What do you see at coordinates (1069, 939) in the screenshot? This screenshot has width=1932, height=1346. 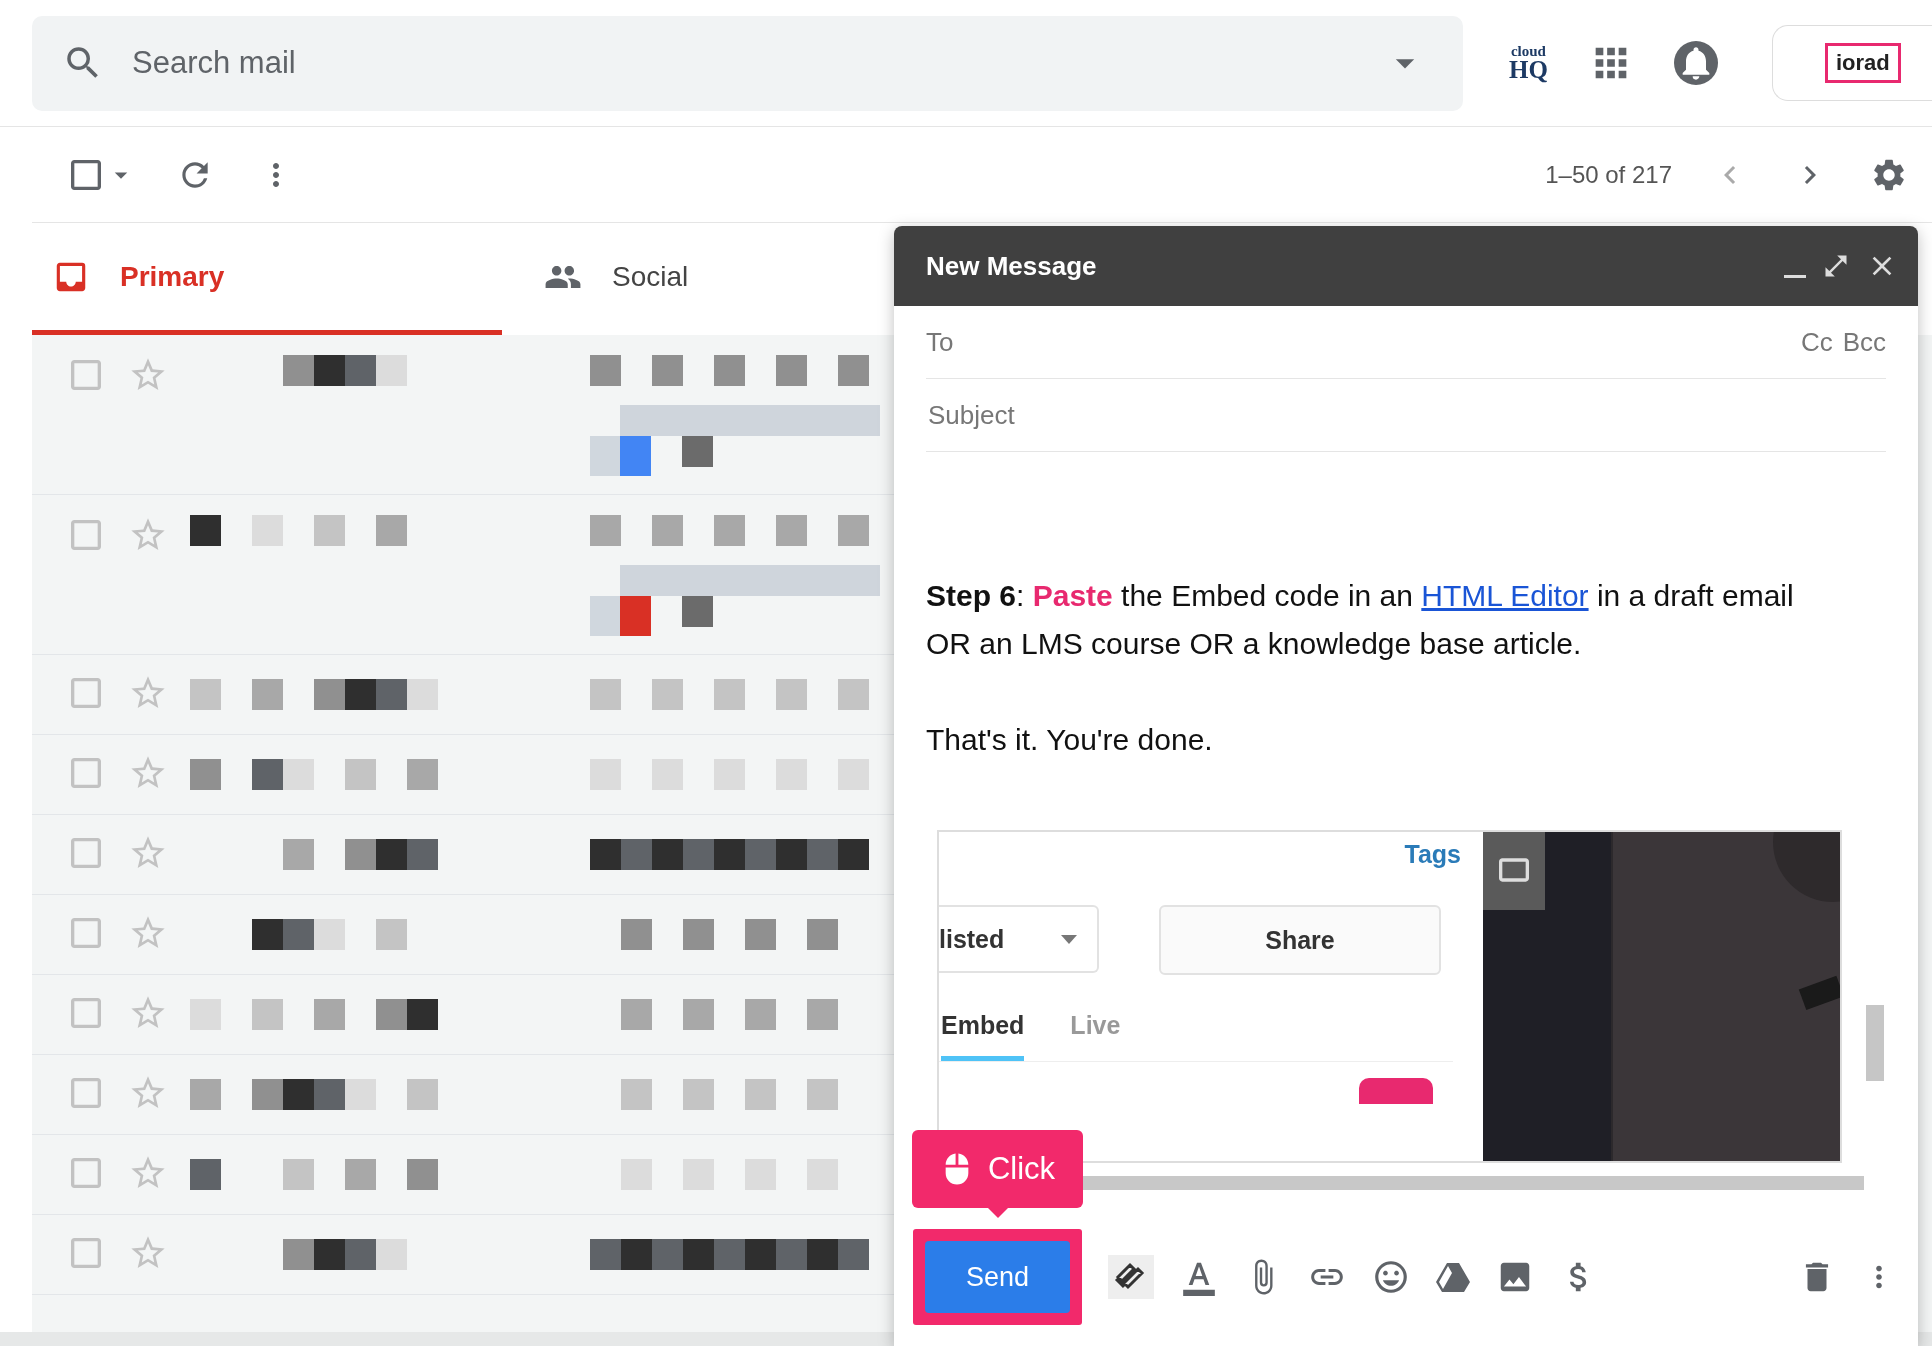 I see `caret-icon` at bounding box center [1069, 939].